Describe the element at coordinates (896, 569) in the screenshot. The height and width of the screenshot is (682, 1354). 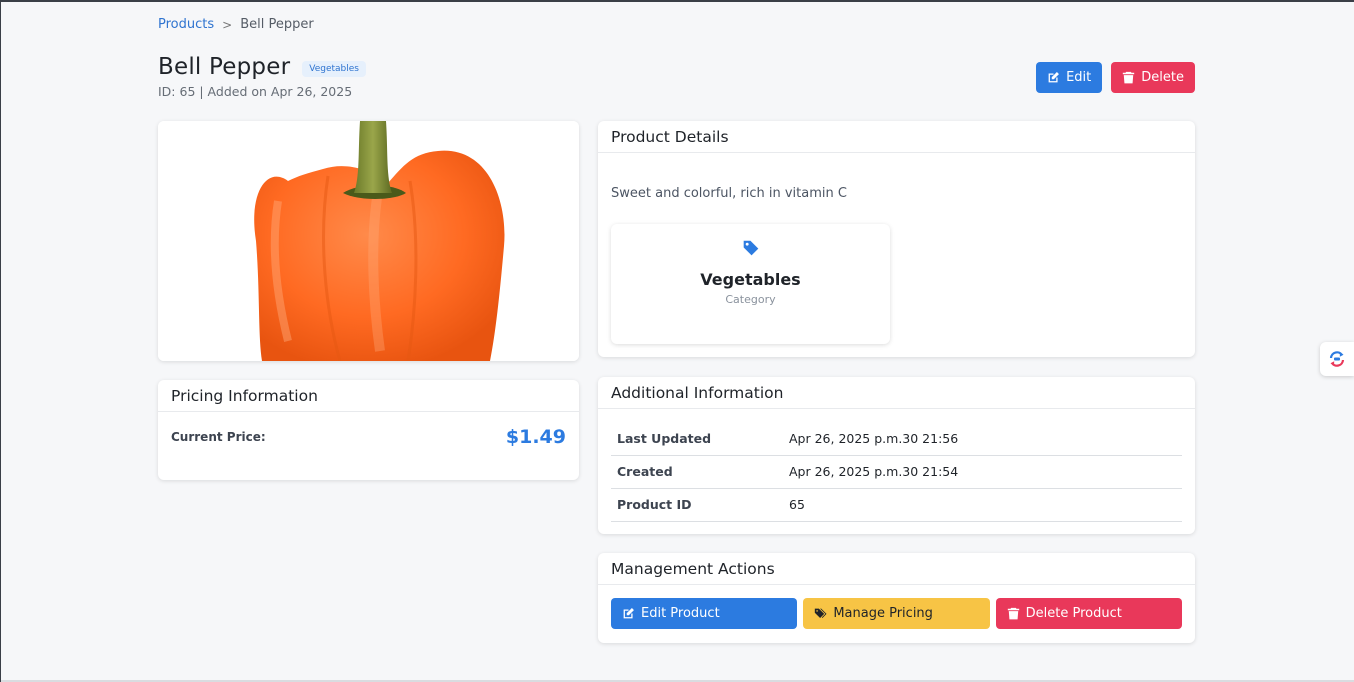
I see `management-actions-title: Management Actions` at that location.